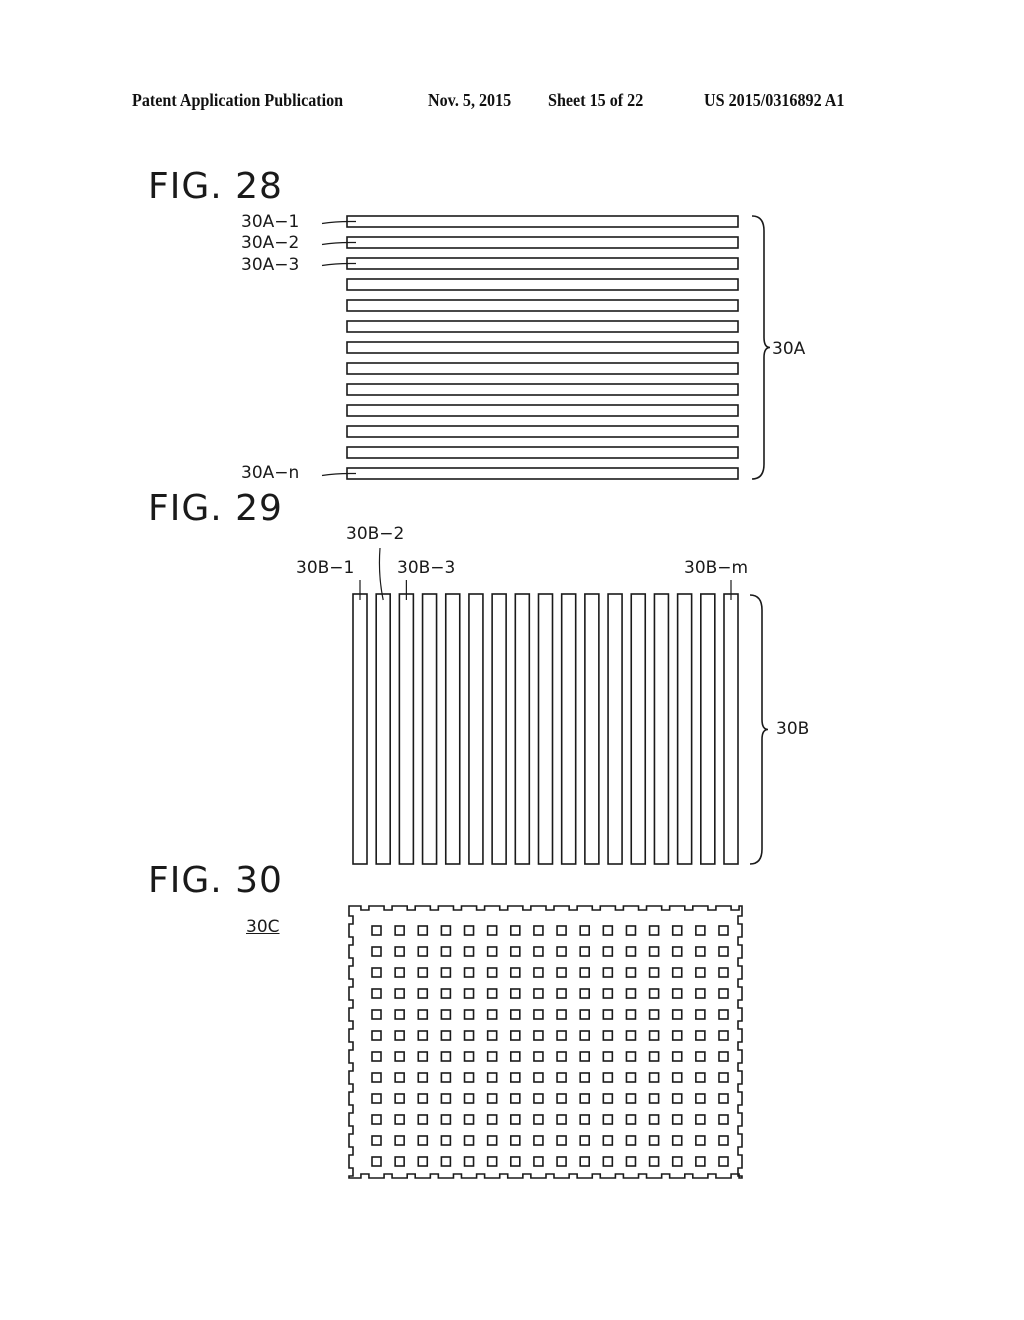 The height and width of the screenshot is (1320, 1024). Describe the element at coordinates (759, 729) in the screenshot. I see `brace` at that location.